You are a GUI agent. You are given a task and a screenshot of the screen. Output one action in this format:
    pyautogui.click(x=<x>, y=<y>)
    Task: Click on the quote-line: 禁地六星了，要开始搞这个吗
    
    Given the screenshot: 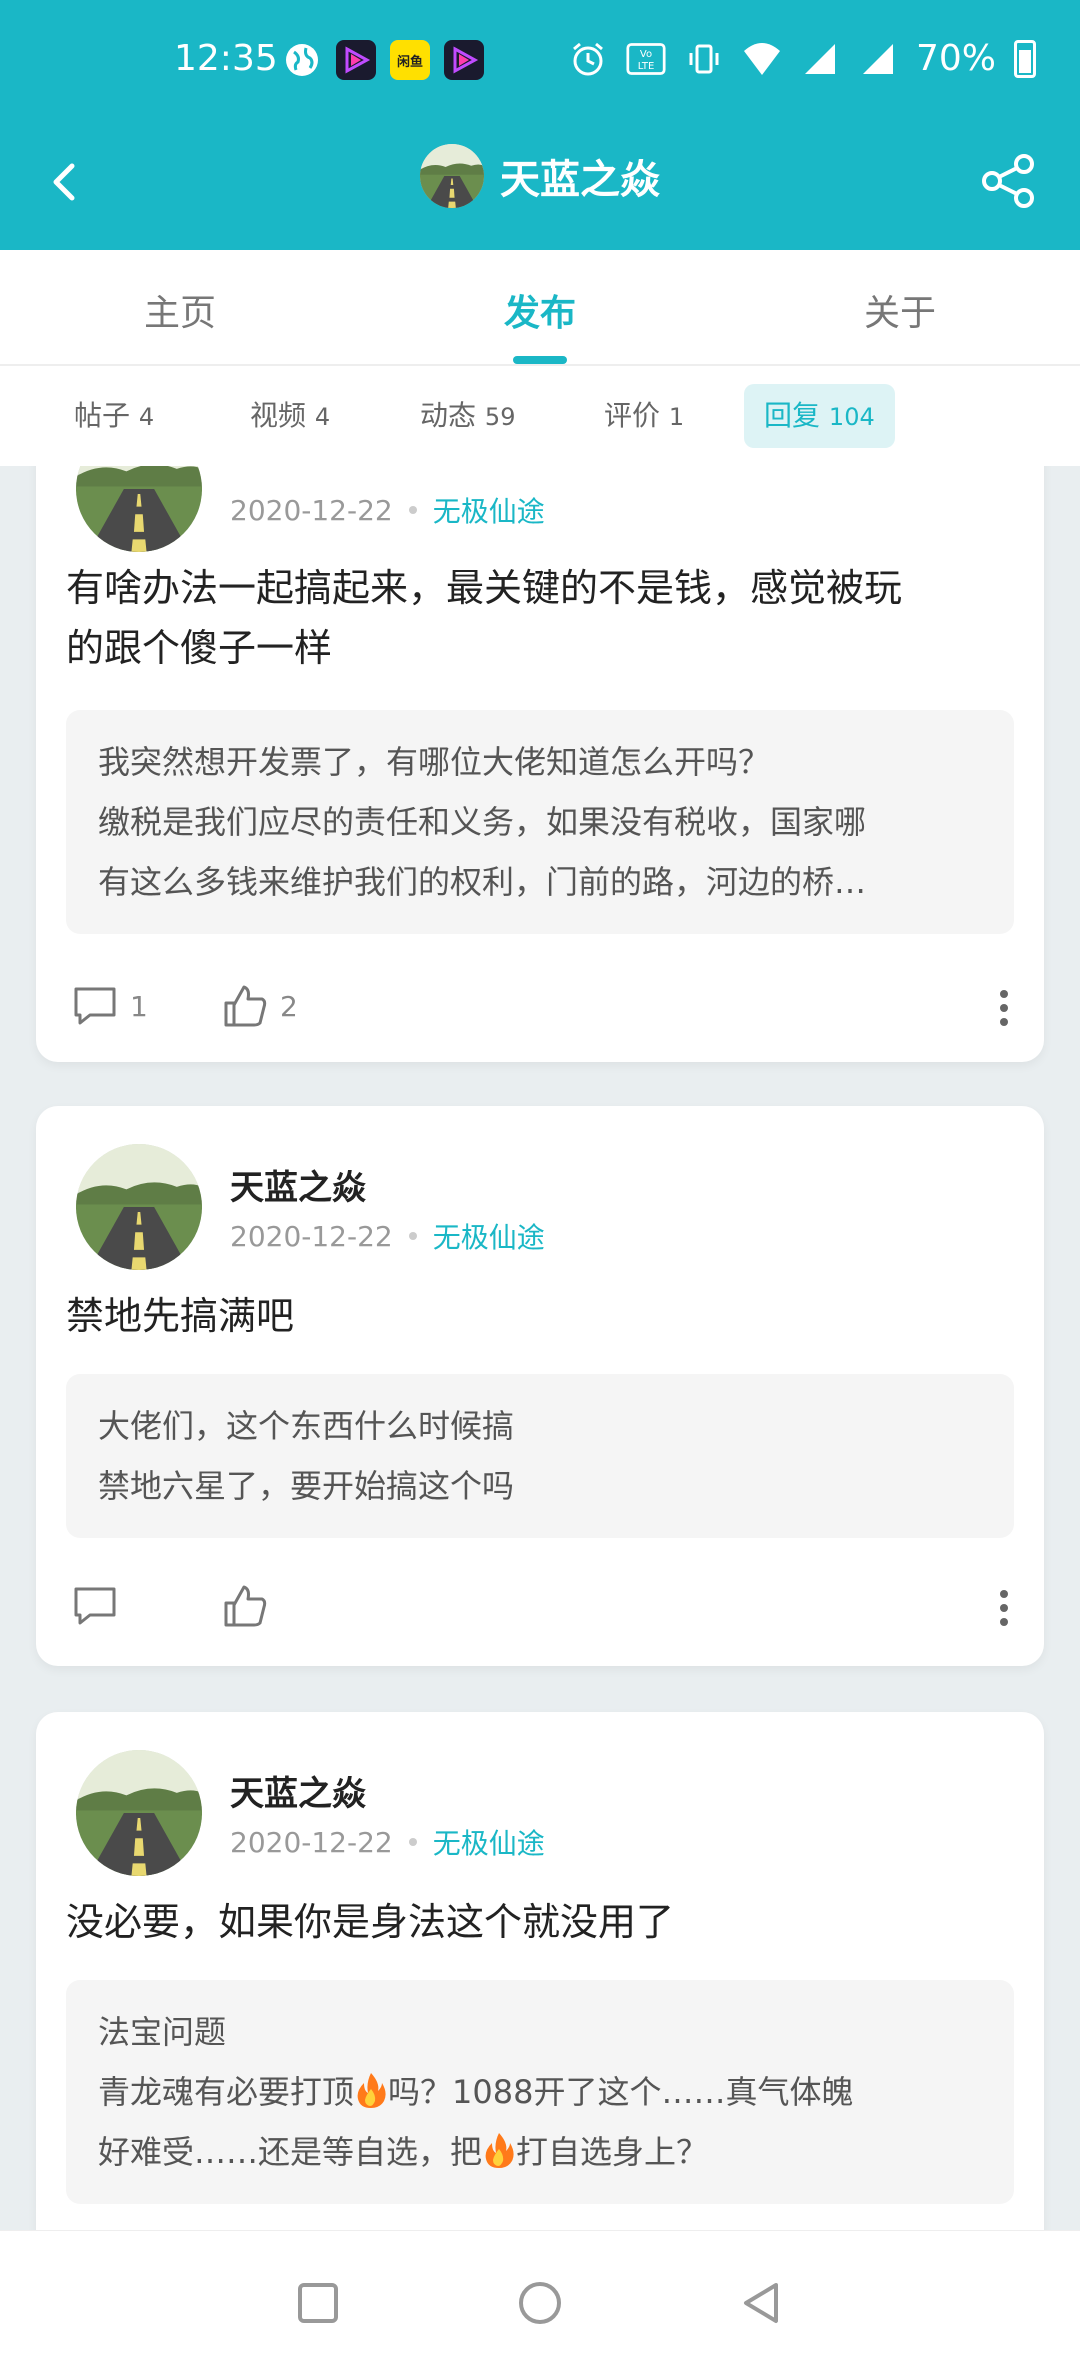 What is the action you would take?
    pyautogui.click(x=306, y=1486)
    